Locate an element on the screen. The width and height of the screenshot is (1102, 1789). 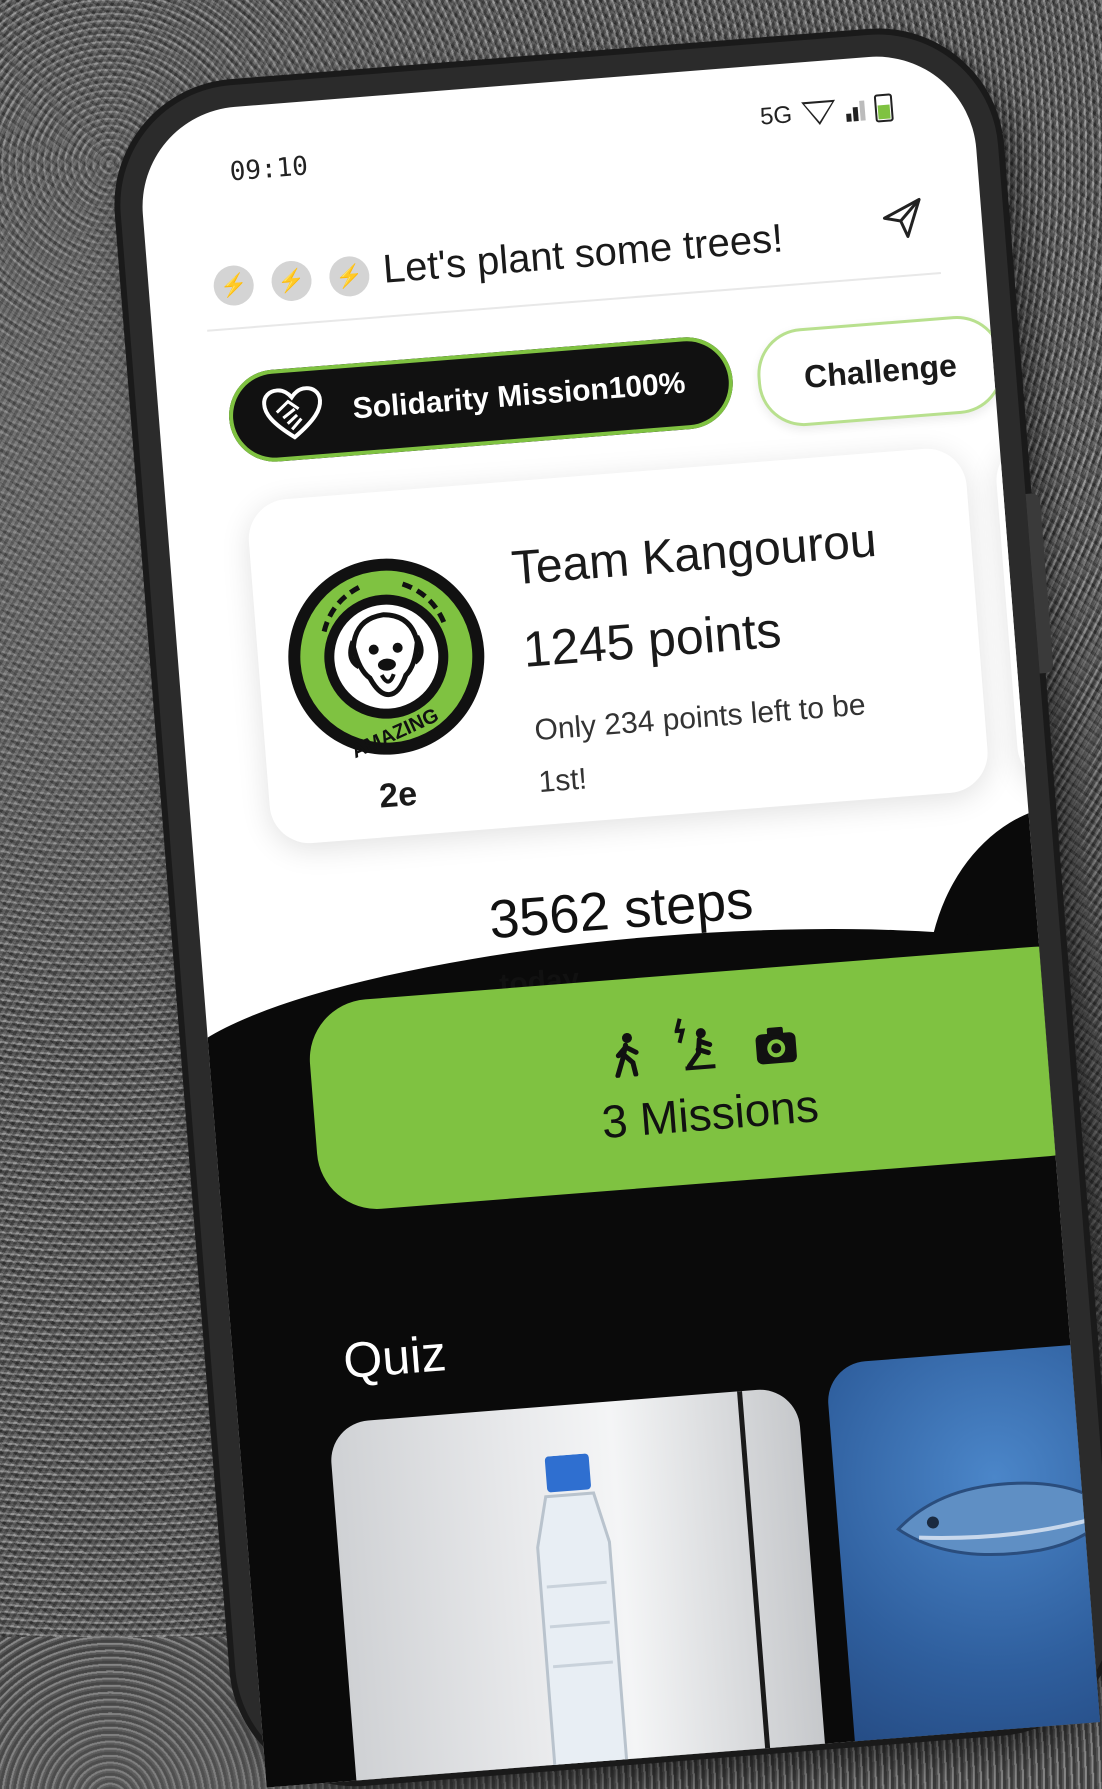
water-bottle-image is located at coordinates (584, 1620).